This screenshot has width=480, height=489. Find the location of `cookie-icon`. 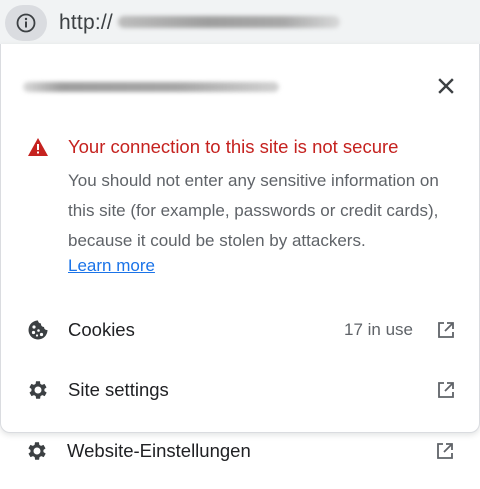

cookie-icon is located at coordinates (38, 330).